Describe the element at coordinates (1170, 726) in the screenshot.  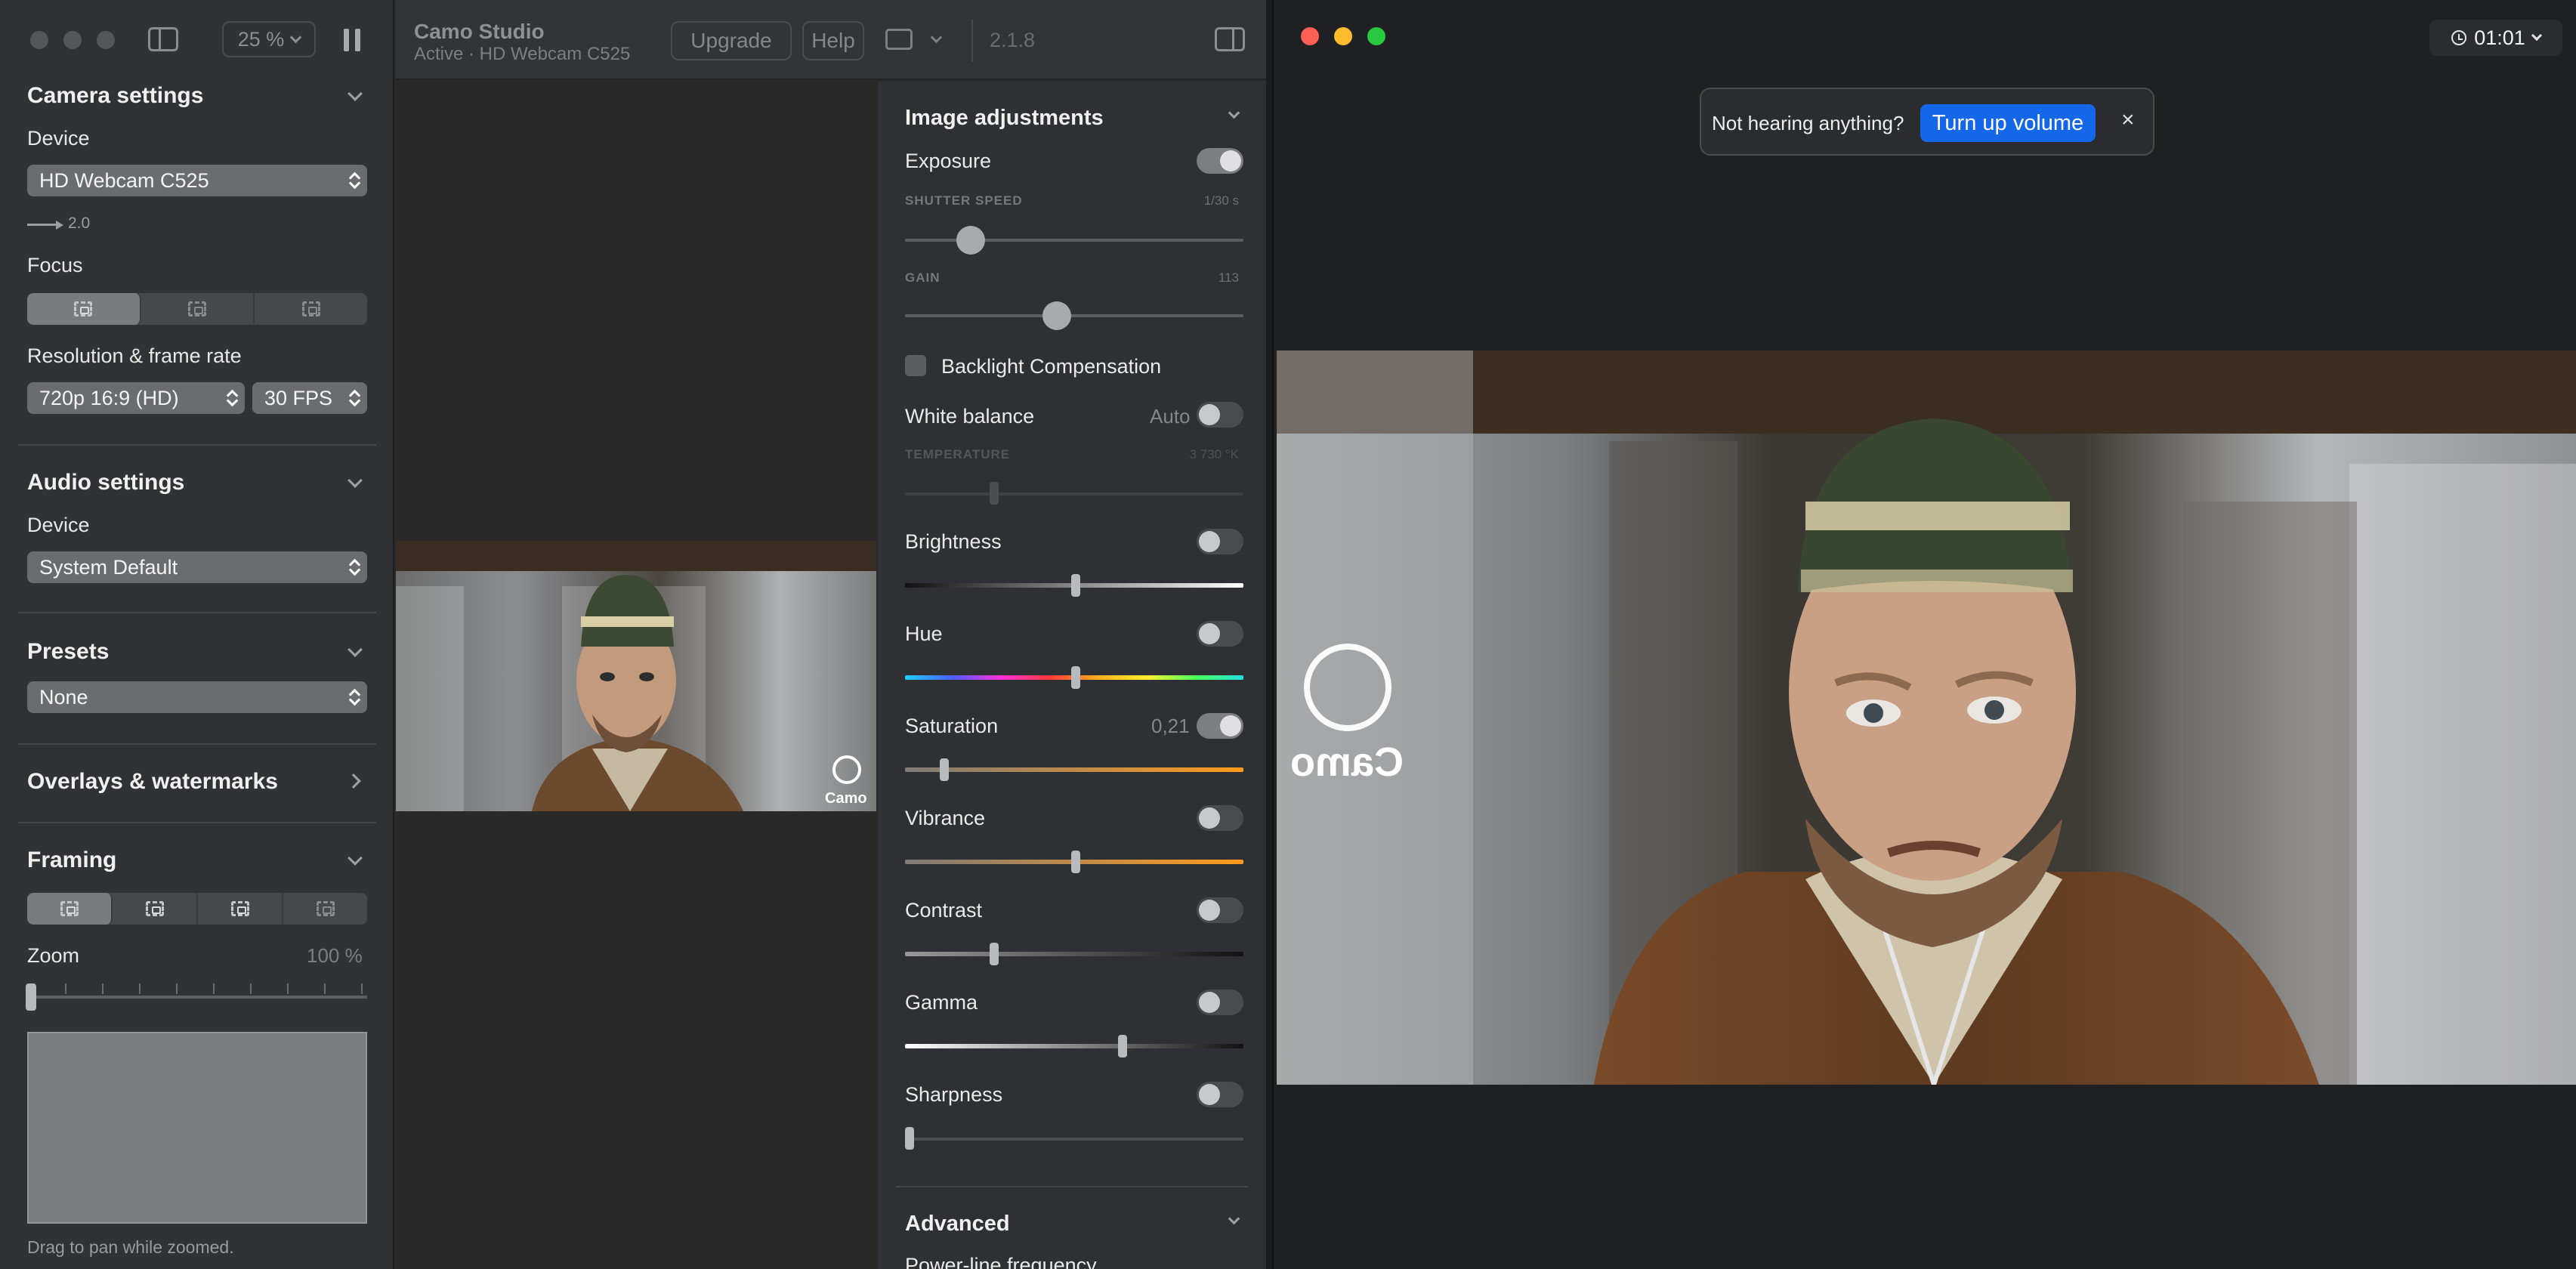
I see `saturation-value: 0,21` at that location.